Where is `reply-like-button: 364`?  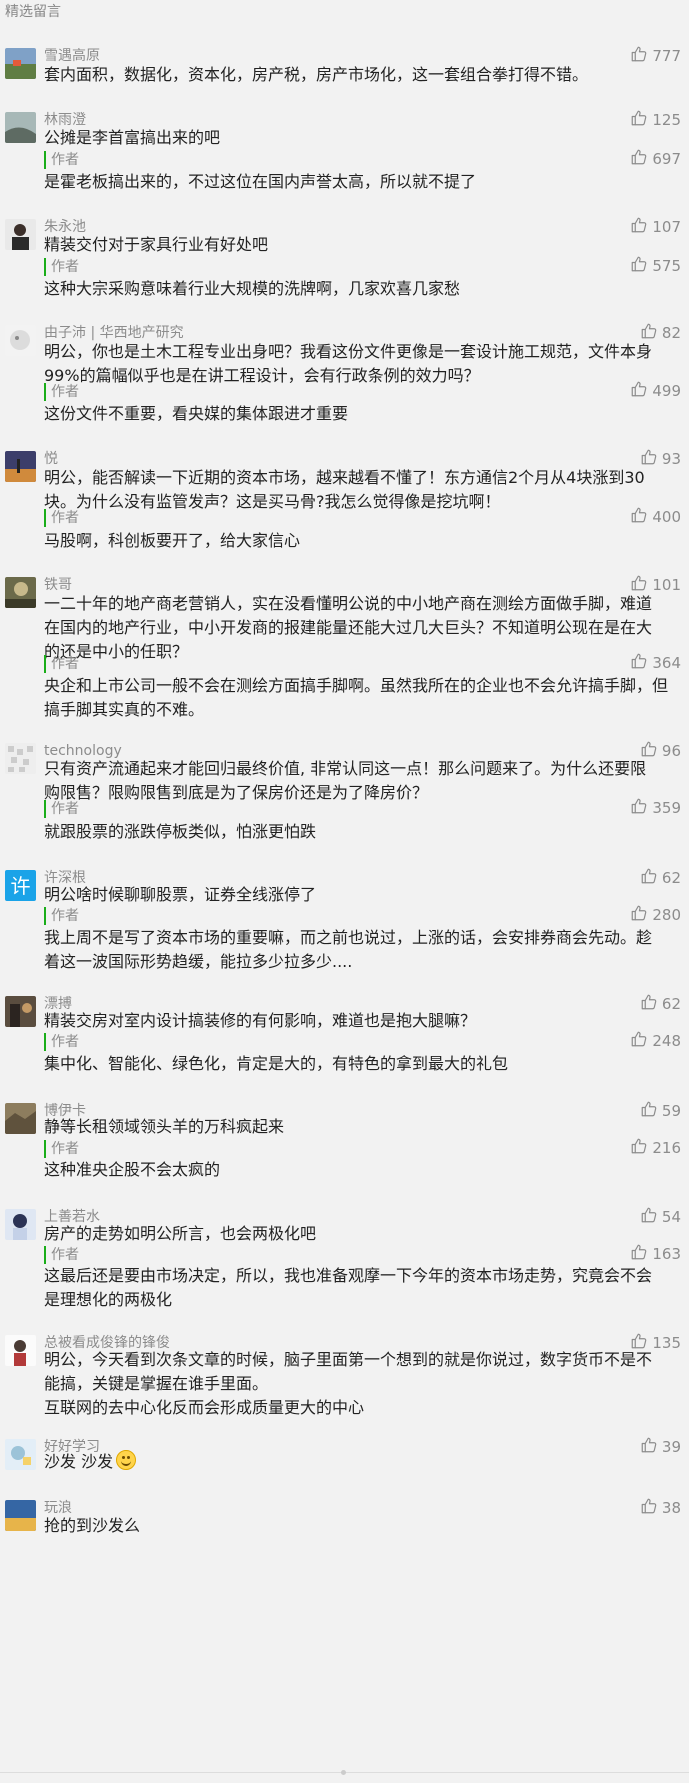
reply-like-button: 364 is located at coordinates (655, 663).